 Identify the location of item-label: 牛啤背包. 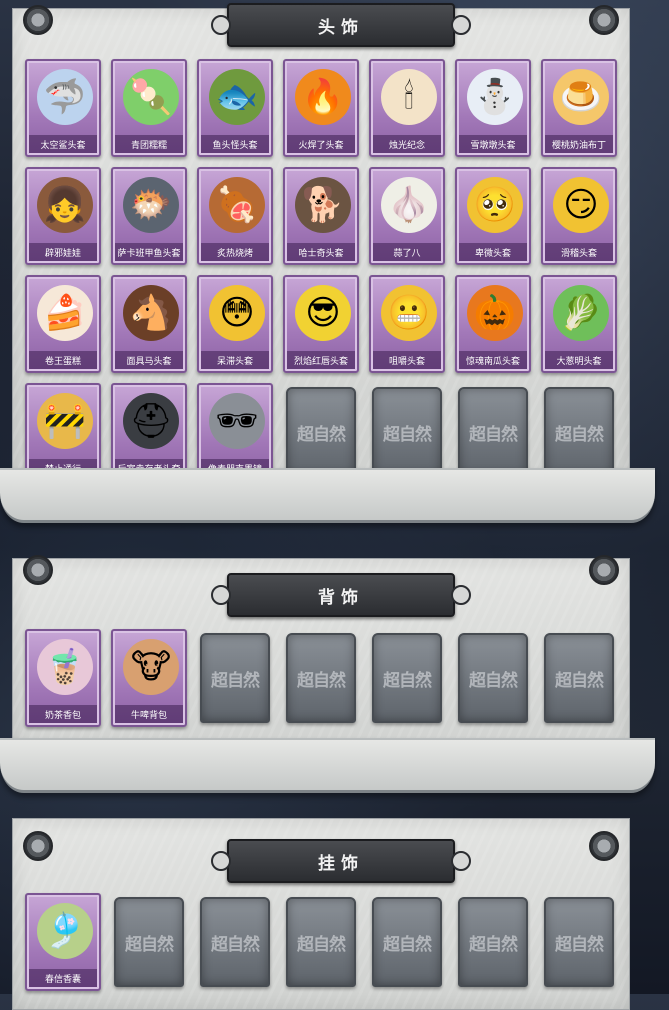
(149, 714).